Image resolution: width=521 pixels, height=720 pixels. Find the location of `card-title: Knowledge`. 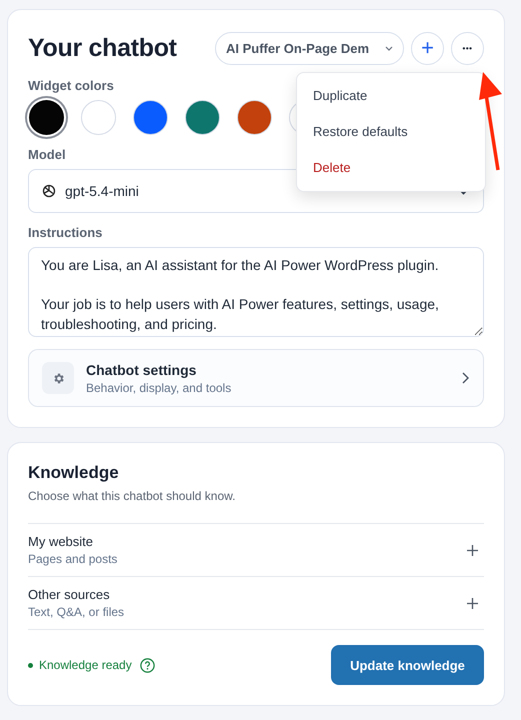

card-title: Knowledge is located at coordinates (74, 473).